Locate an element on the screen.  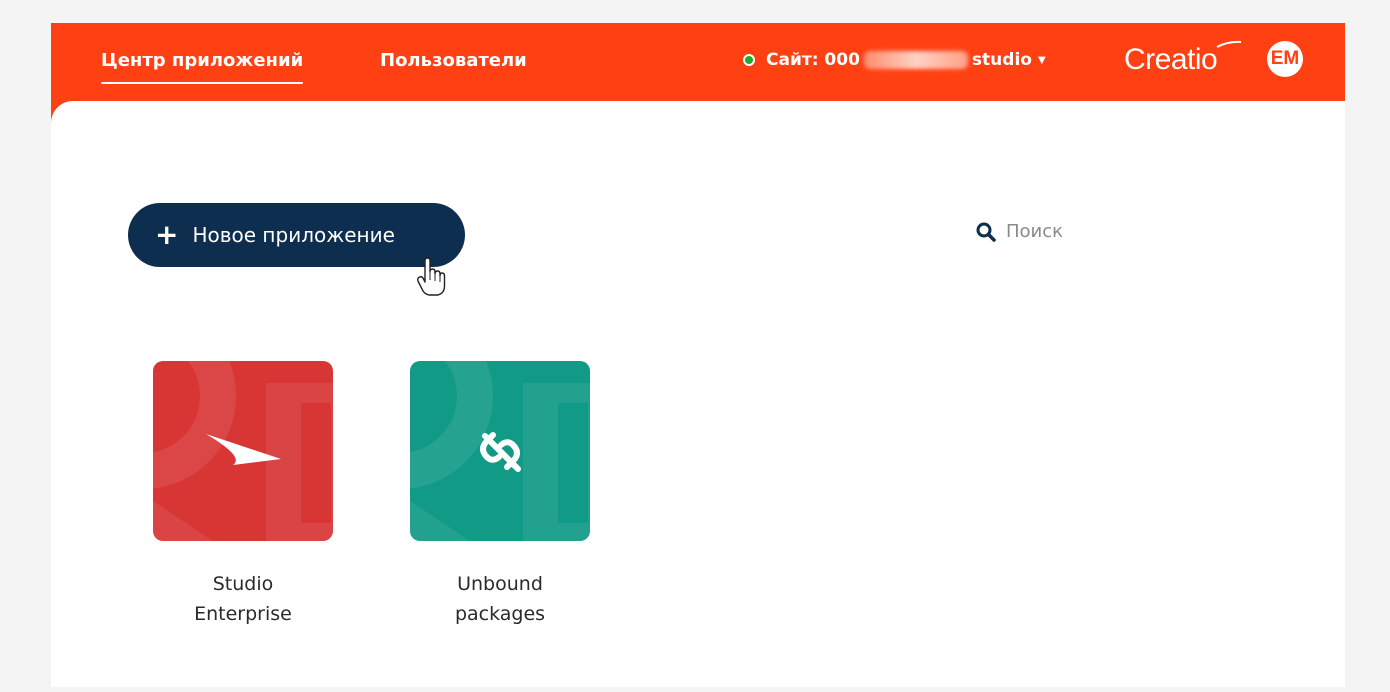
creatio-logo: Creatio is located at coordinates (1171, 59).